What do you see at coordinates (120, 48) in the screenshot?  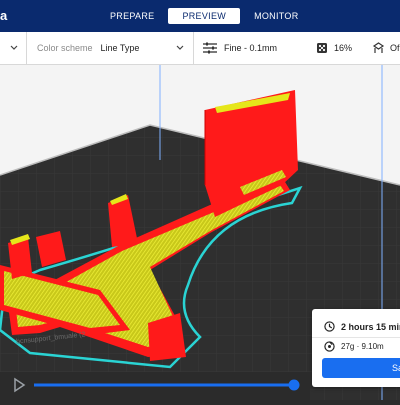 I see `color-scheme-value: Line Type` at bounding box center [120, 48].